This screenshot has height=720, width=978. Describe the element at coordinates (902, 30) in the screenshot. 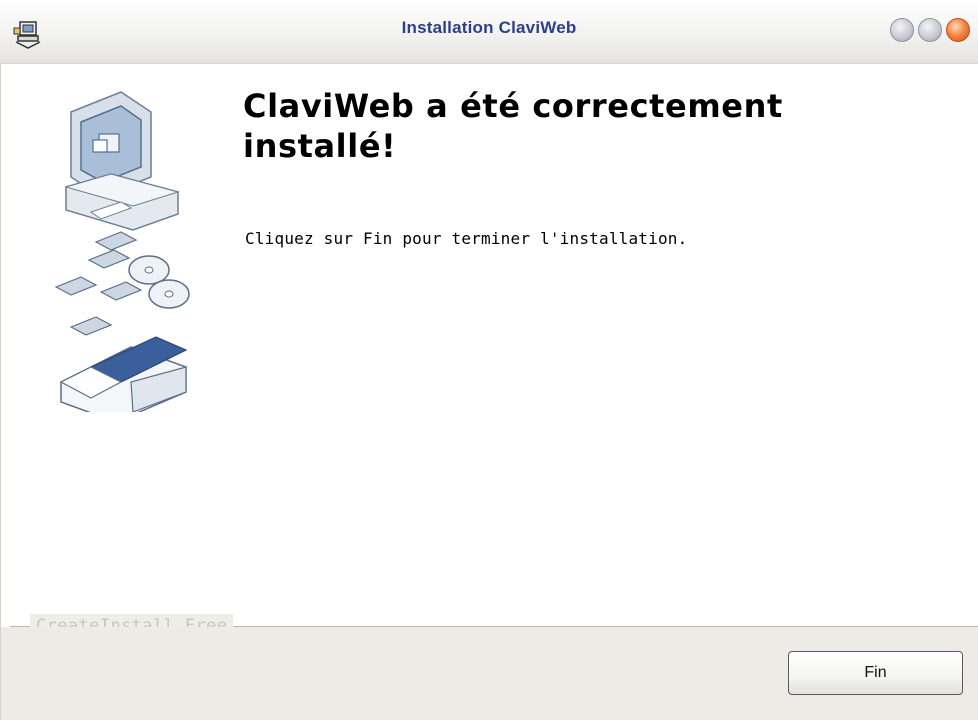

I see `minimize-icon` at that location.